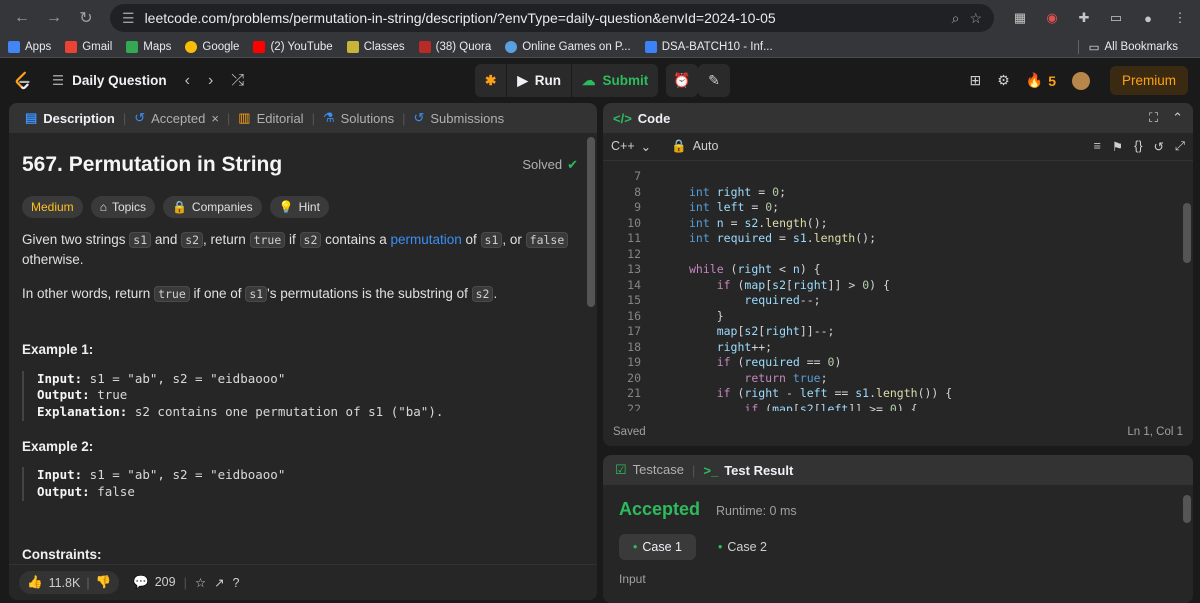 The height and width of the screenshot is (603, 1200). Describe the element at coordinates (1020, 18) in the screenshot. I see `extension-icon: ▦` at that location.